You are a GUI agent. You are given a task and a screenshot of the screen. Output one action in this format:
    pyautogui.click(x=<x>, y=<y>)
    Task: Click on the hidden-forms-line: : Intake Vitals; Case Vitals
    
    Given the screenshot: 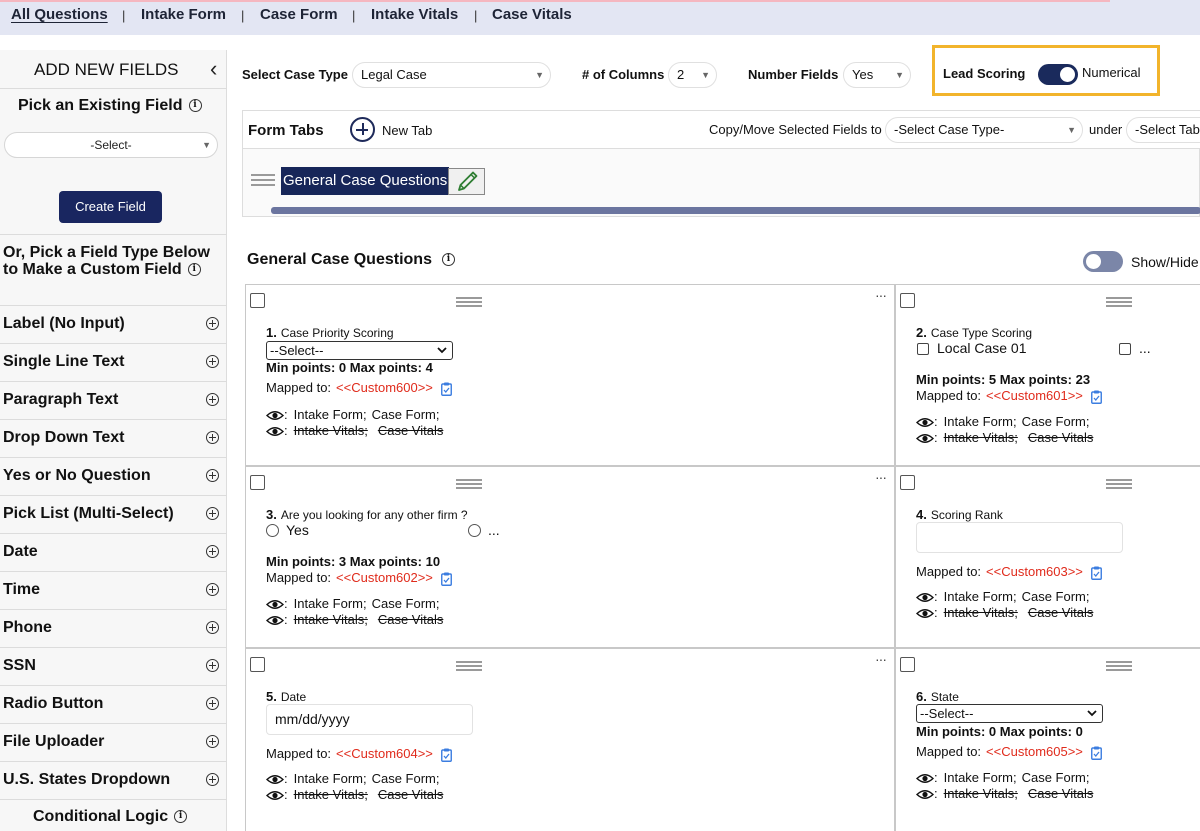 What is the action you would take?
    pyautogui.click(x=354, y=794)
    